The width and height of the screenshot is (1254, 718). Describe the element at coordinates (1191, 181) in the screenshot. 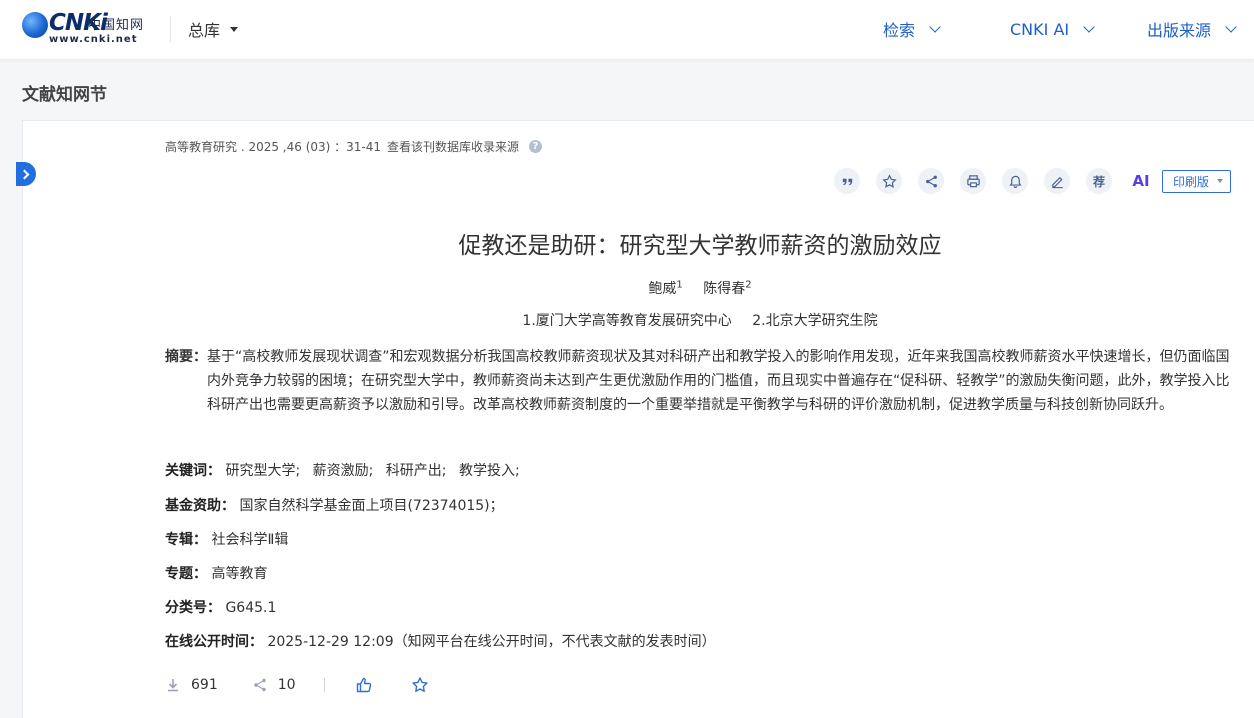

I see `print-edition-label: 印刷版` at that location.